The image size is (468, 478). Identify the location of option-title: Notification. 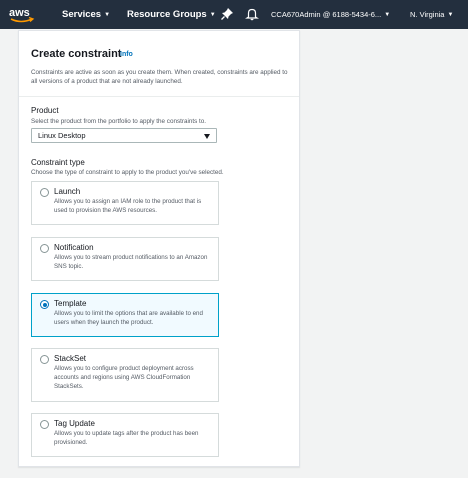
(74, 247).